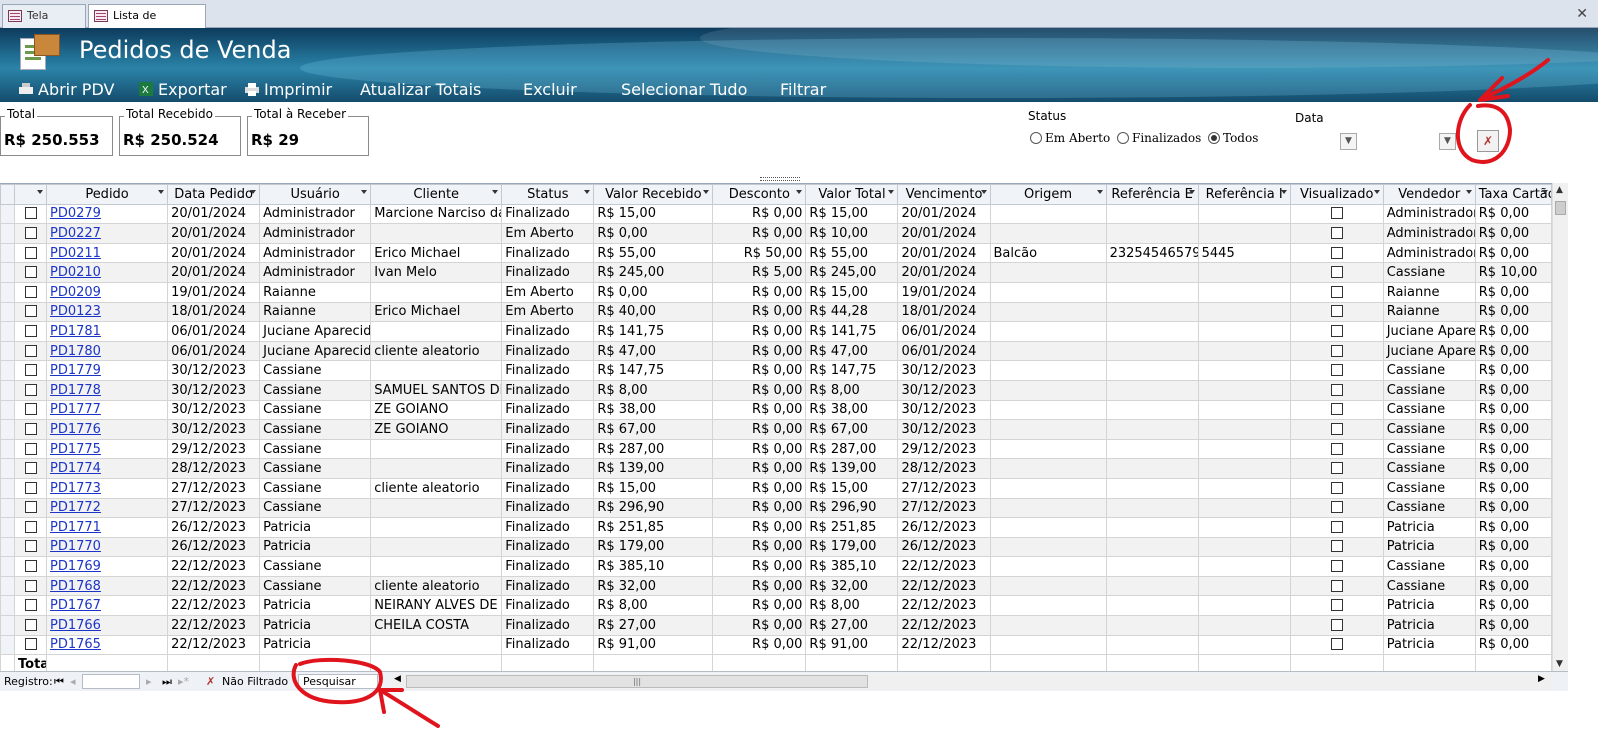  What do you see at coordinates (653, 429) in the screenshot?
I see `table-cell: R$ 67,00` at bounding box center [653, 429].